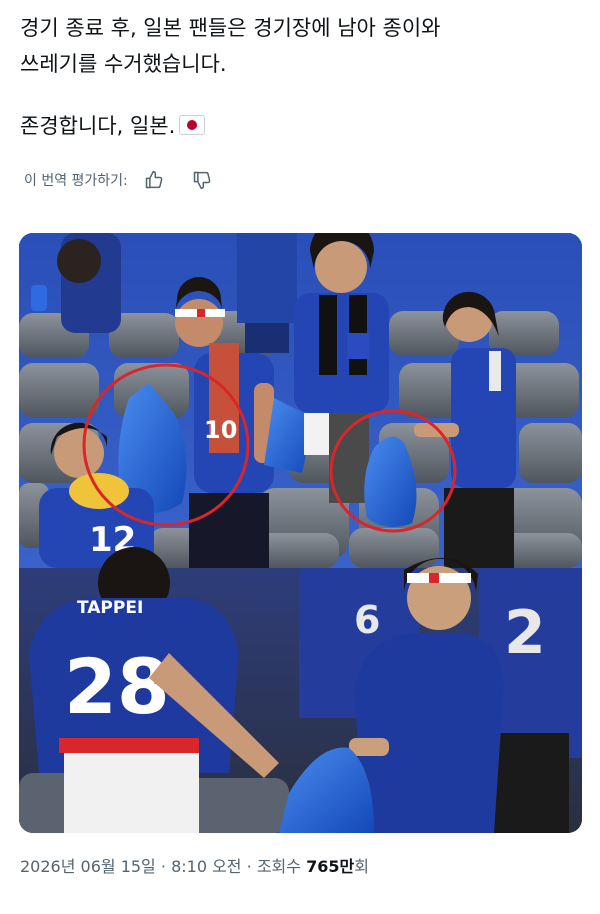  What do you see at coordinates (300, 126) in the screenshot?
I see `post-line-3: 존경합니다, 일본.` at bounding box center [300, 126].